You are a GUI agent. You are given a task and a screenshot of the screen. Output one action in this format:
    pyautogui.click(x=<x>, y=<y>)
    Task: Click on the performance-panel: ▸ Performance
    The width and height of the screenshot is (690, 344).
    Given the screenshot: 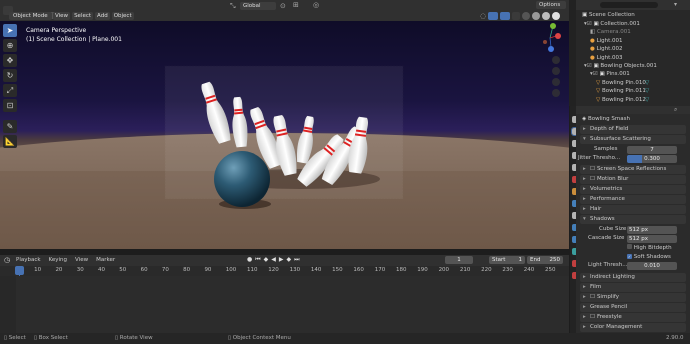 What is the action you would take?
    pyautogui.click(x=633, y=199)
    